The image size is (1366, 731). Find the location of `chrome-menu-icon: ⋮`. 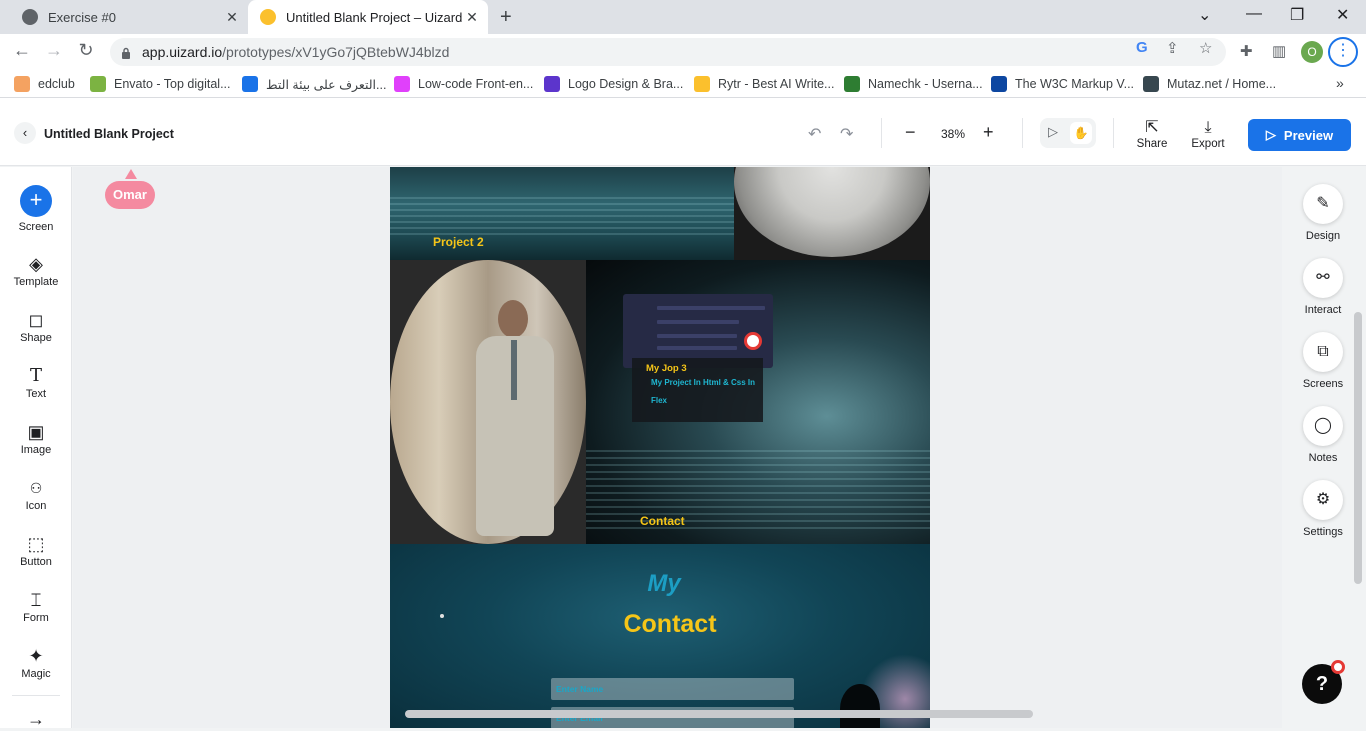

chrome-menu-icon: ⋮ is located at coordinates (1343, 52).